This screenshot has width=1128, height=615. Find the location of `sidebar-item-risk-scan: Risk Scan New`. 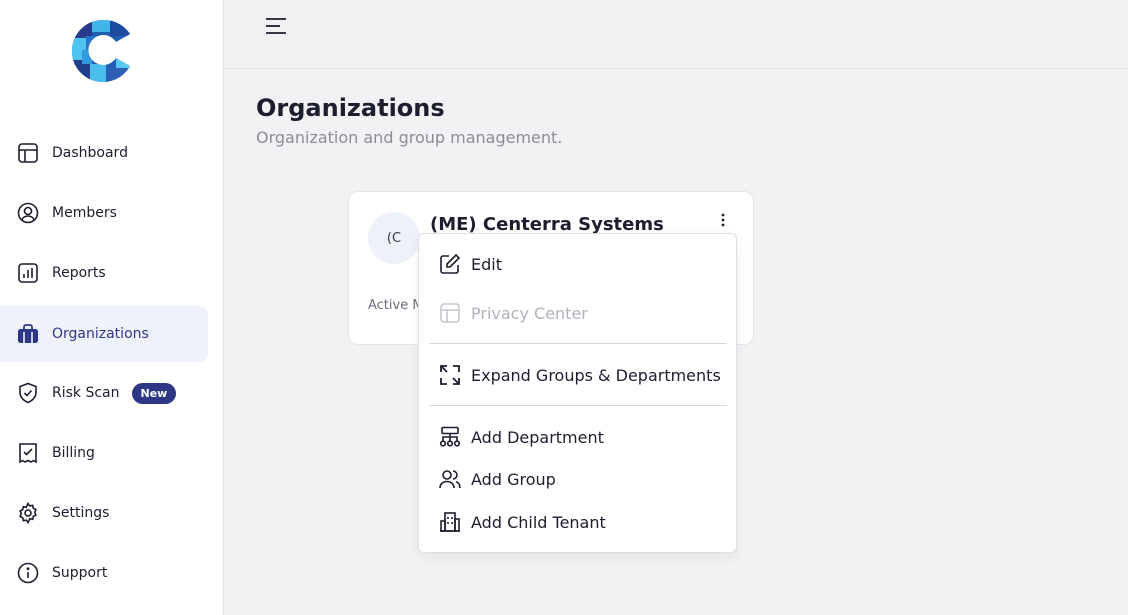

sidebar-item-risk-scan: Risk Scan New is located at coordinates (104, 393).